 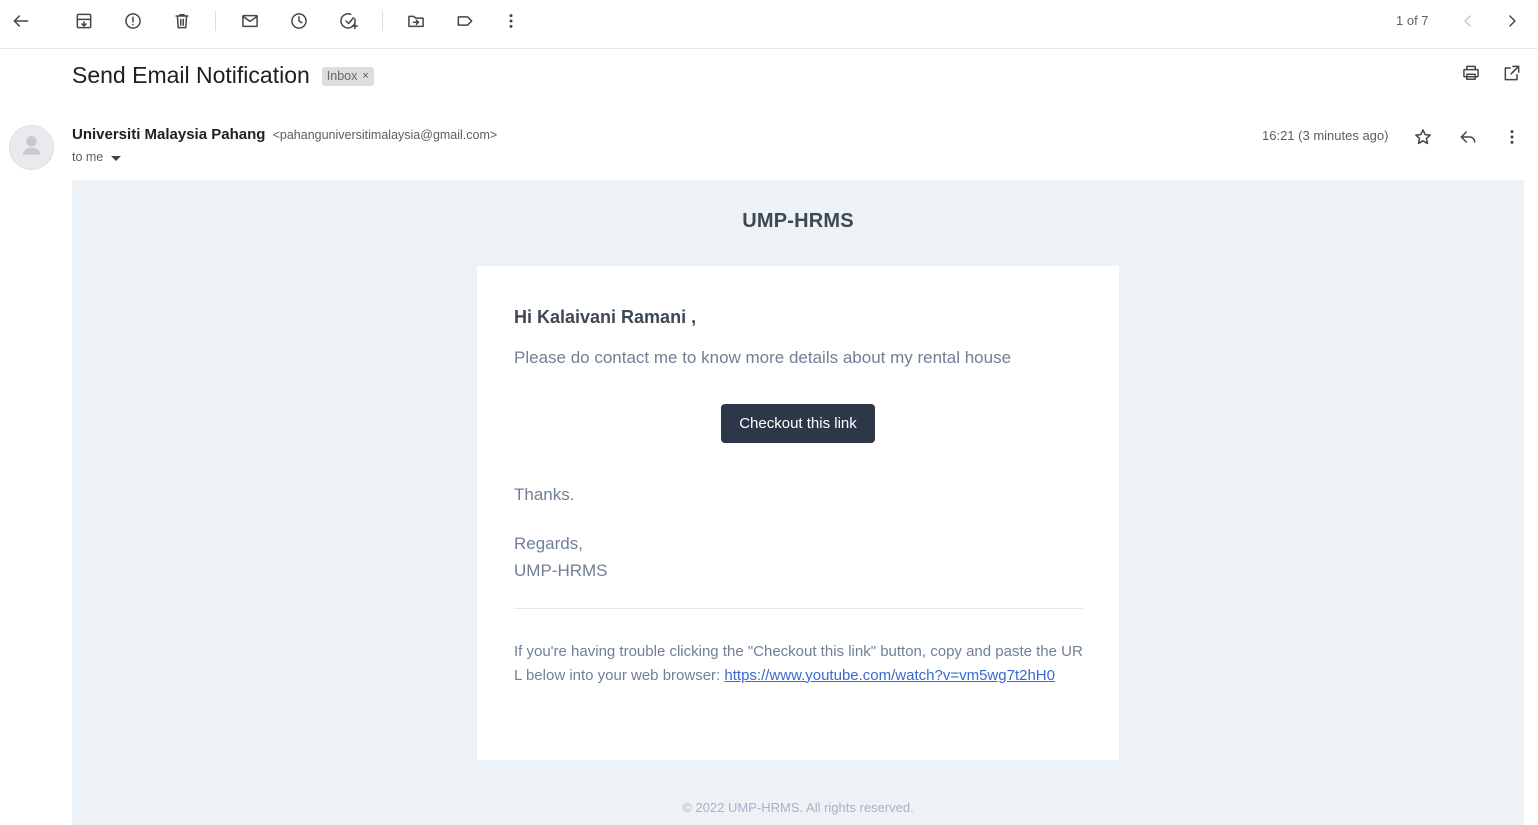 What do you see at coordinates (84, 21) in the screenshot?
I see `archive-icon` at bounding box center [84, 21].